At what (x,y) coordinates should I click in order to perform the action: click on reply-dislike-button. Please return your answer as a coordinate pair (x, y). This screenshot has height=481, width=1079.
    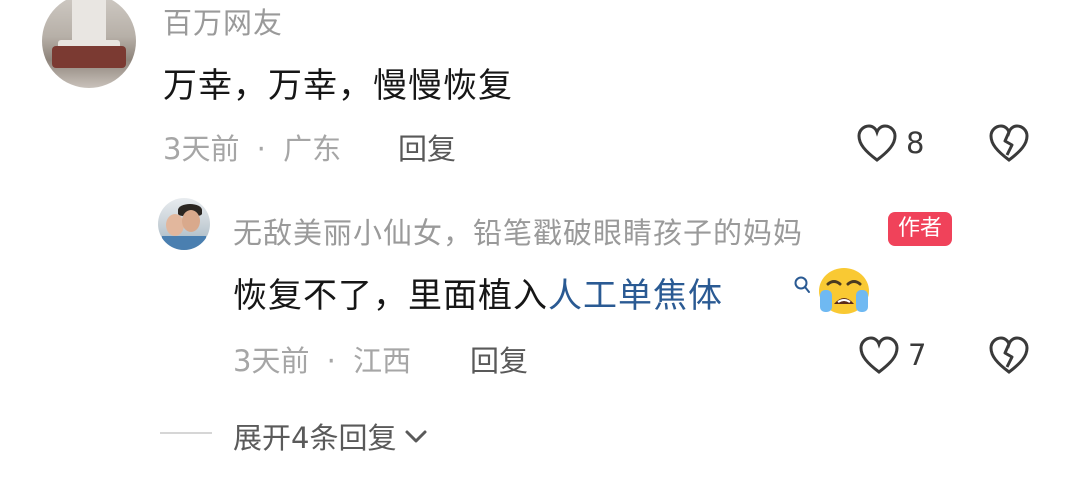
    Looking at the image, I should click on (1009, 356).